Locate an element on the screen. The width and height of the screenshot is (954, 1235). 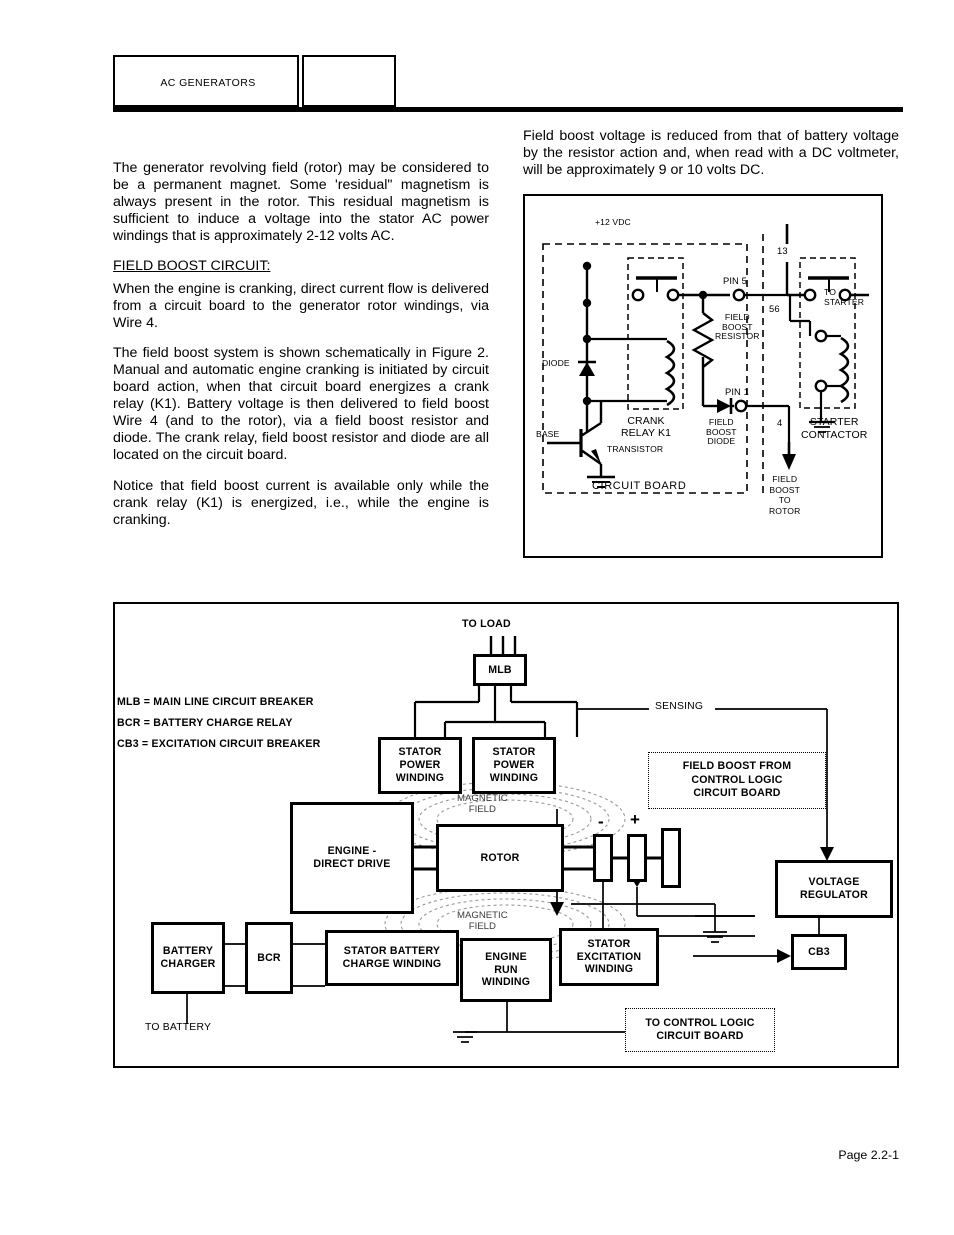
header-title: AC GENERATORS is located at coordinates (208, 83).